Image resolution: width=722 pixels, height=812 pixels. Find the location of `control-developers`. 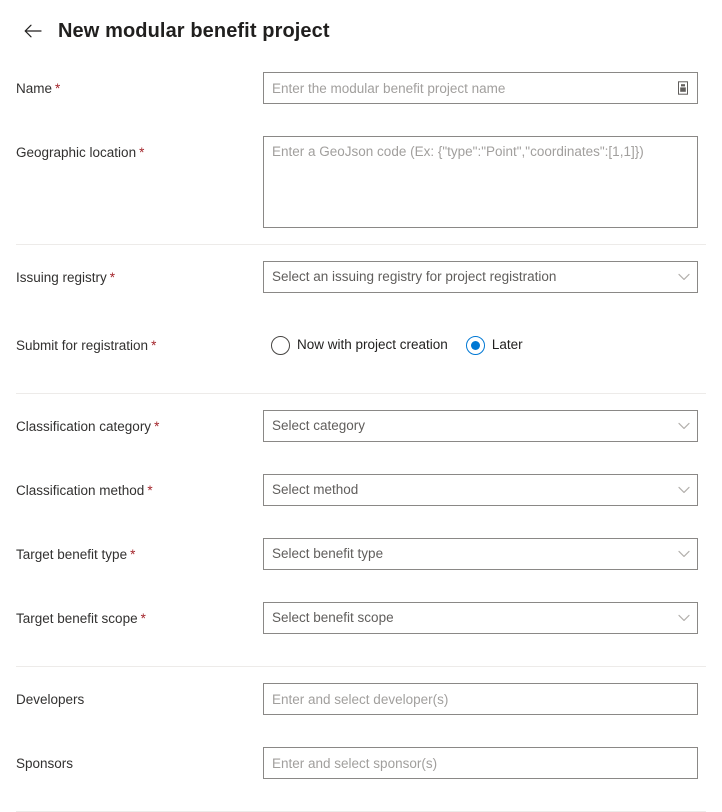

control-developers is located at coordinates (480, 699).